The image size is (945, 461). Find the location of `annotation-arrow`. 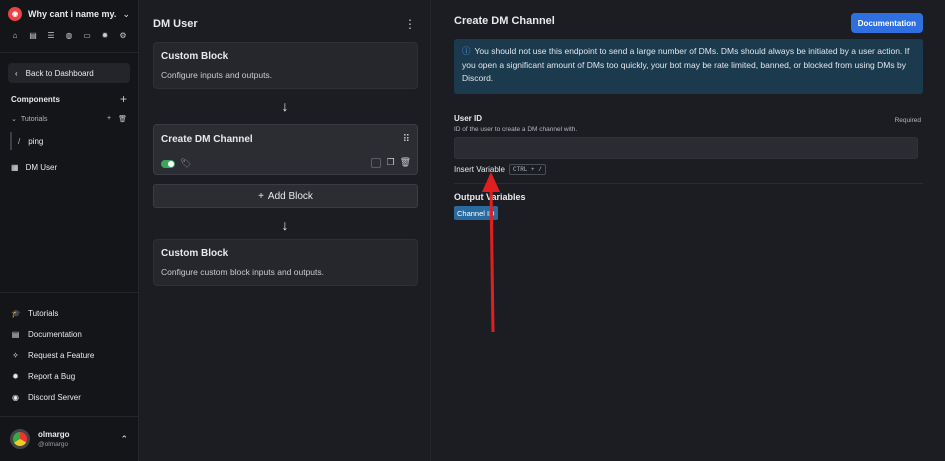

annotation-arrow is located at coordinates (491, 252).